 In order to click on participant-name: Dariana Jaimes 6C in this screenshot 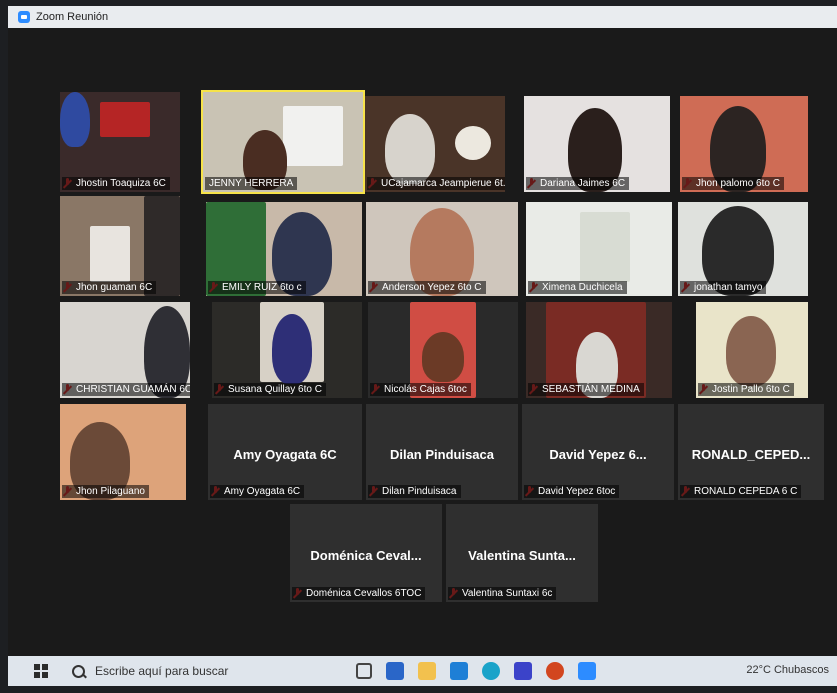, I will do `click(578, 183)`.